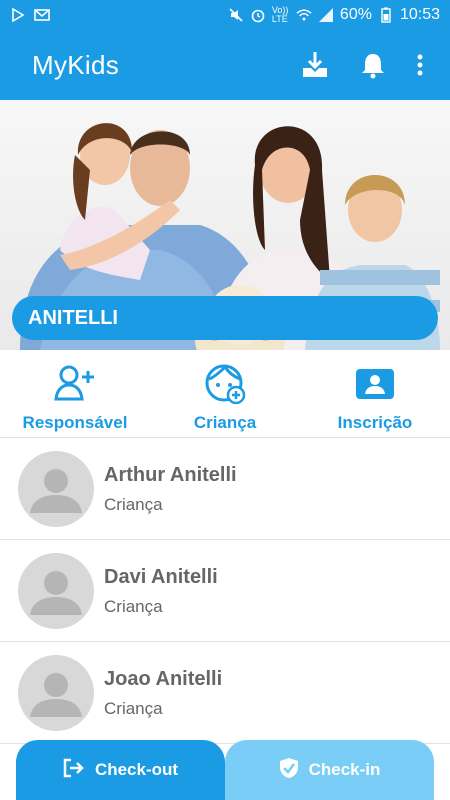 Image resolution: width=450 pixels, height=800 pixels. I want to click on mail-icon, so click(42, 15).